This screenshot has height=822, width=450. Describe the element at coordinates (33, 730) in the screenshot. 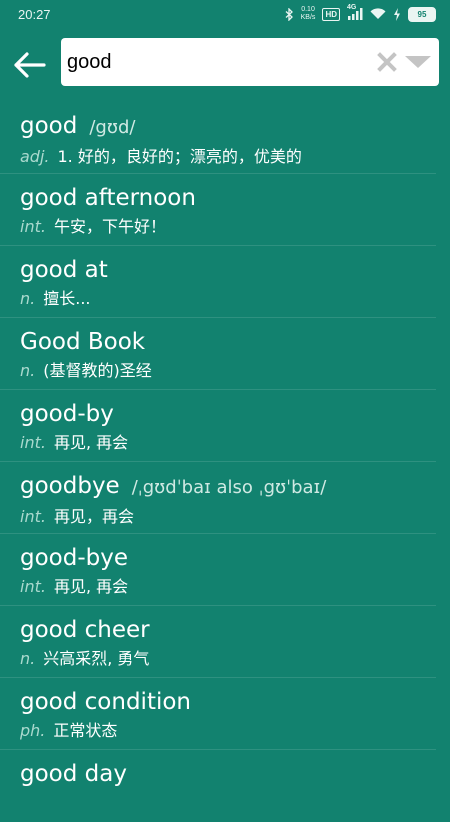

I see `part-of-speech: ph.` at that location.